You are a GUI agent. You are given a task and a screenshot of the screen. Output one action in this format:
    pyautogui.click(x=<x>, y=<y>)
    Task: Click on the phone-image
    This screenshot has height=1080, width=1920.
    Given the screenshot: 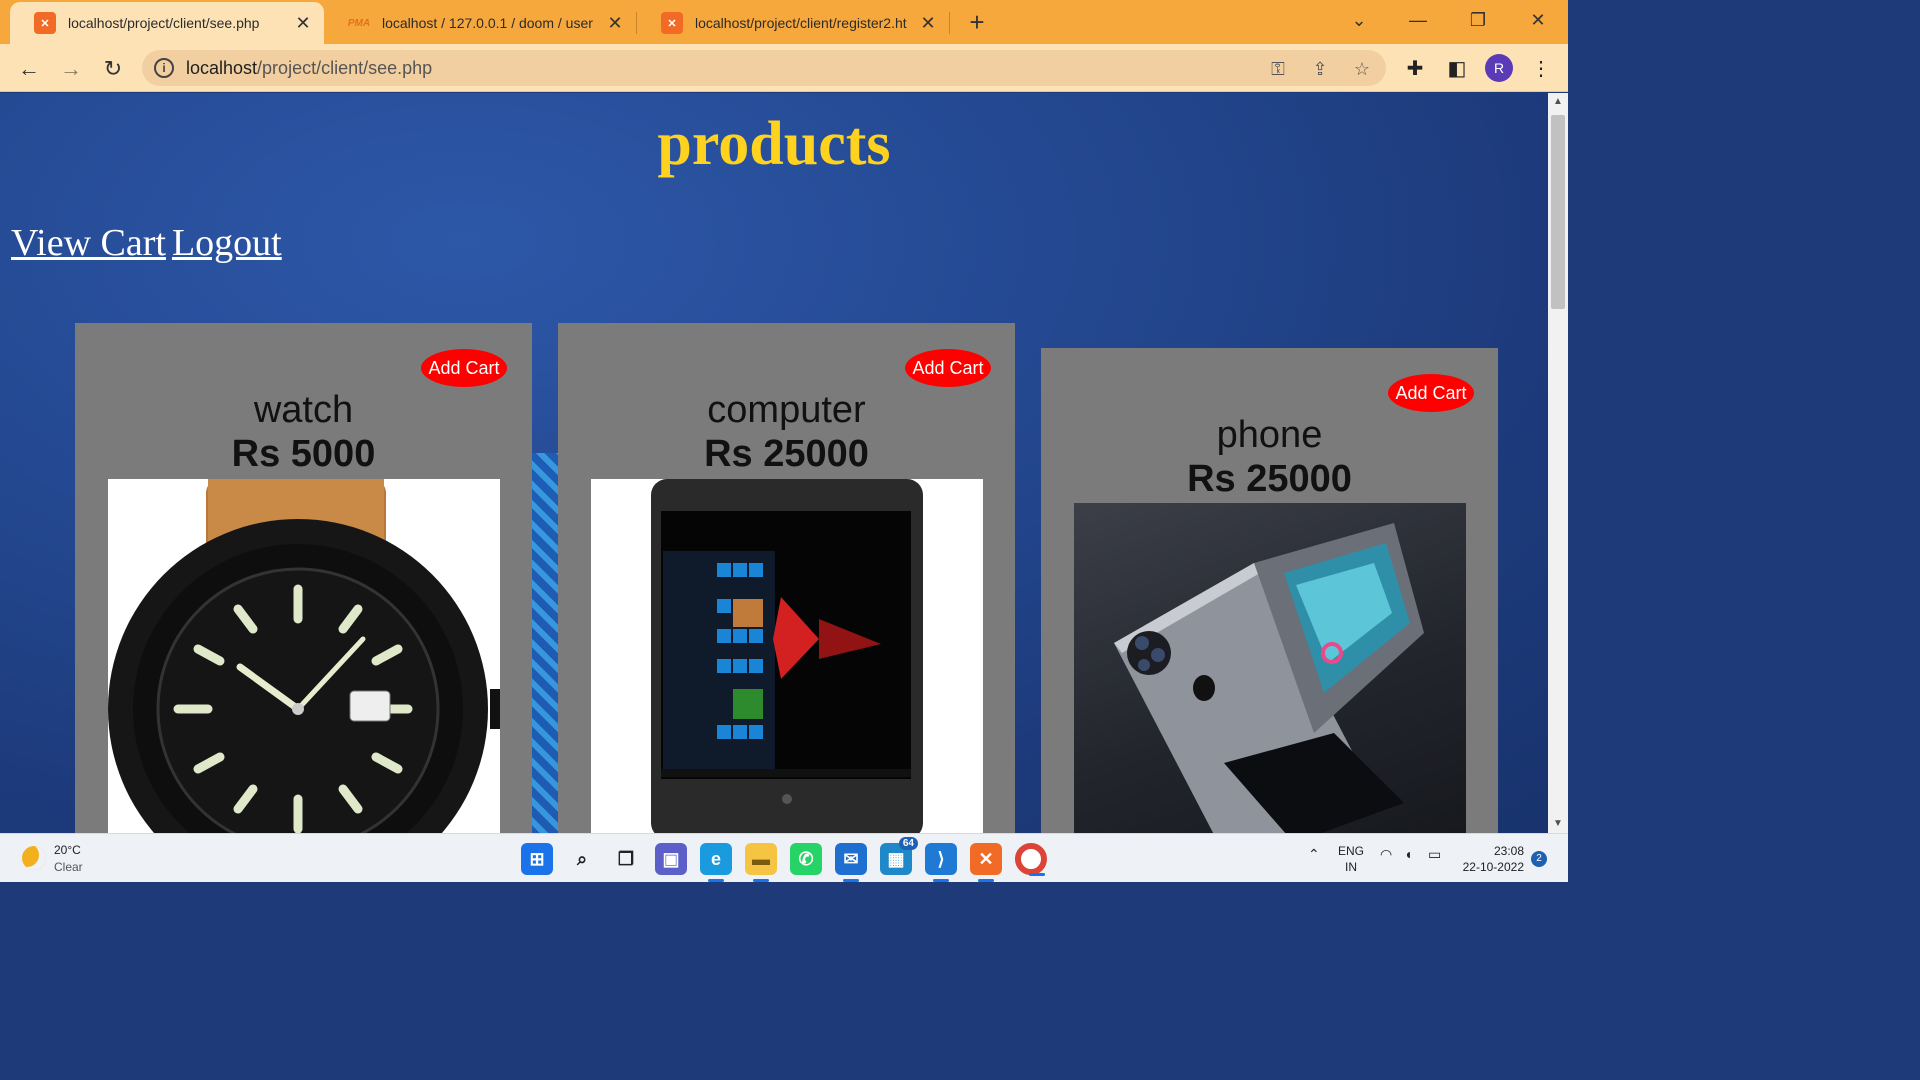 What is the action you would take?
    pyautogui.click(x=1269, y=678)
    